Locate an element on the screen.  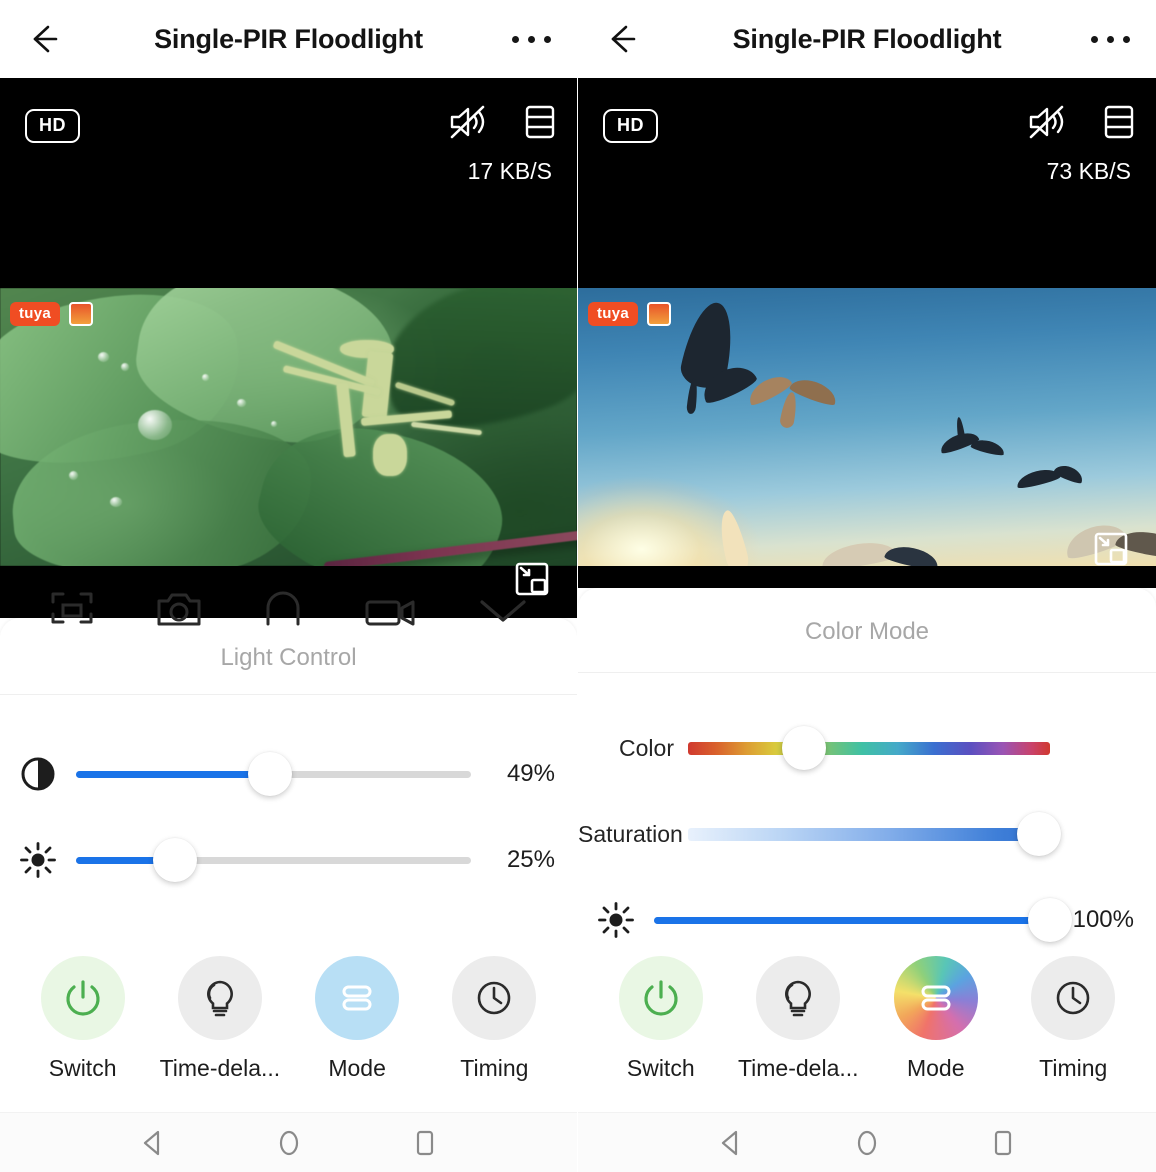
screenshot-icon is located at coordinates (179, 608).